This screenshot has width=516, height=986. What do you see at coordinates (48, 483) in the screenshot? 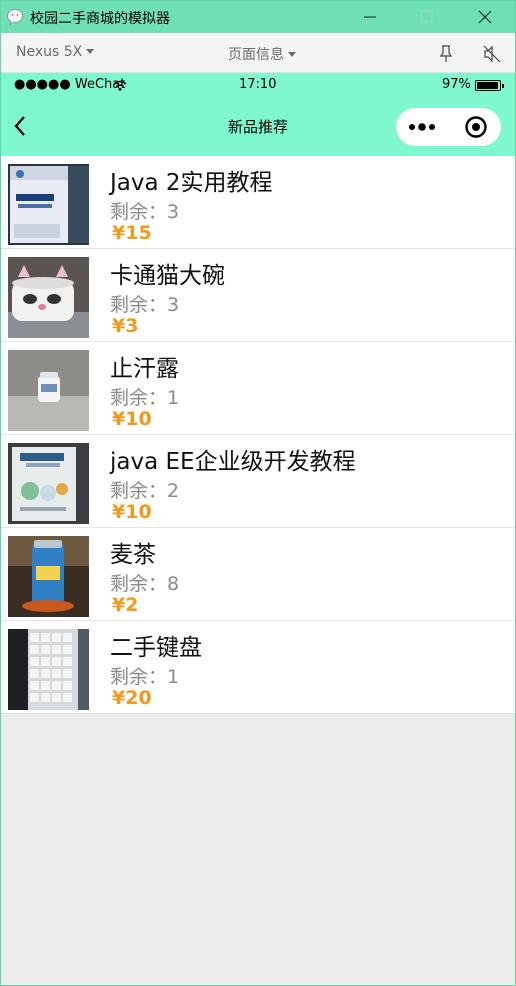
I see `product-image-book-javaee` at bounding box center [48, 483].